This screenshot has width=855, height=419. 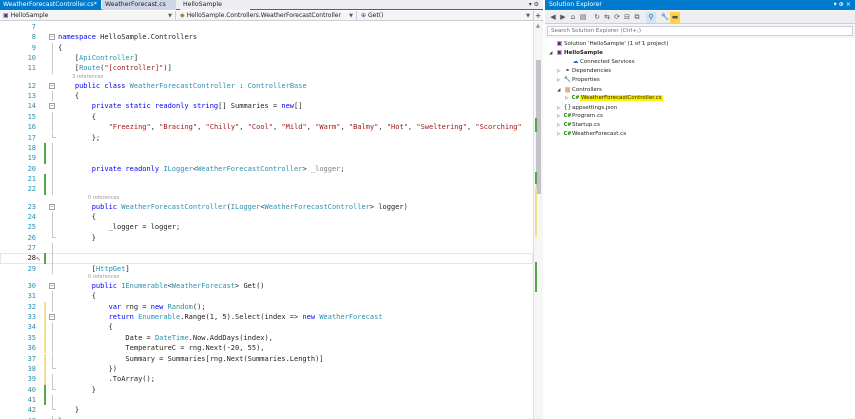 What do you see at coordinates (266, 258) in the screenshot?
I see `code-line: 28 ✎` at bounding box center [266, 258].